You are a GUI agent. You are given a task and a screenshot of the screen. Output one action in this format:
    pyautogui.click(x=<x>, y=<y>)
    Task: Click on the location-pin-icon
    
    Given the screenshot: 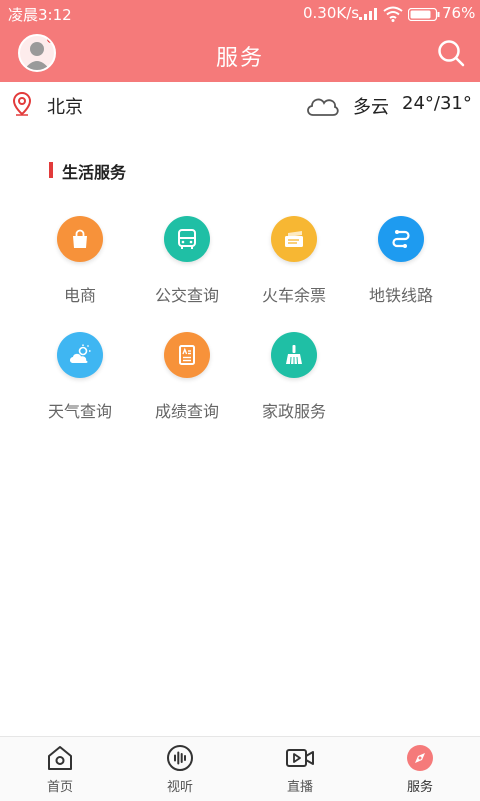 What is the action you would take?
    pyautogui.click(x=22, y=104)
    